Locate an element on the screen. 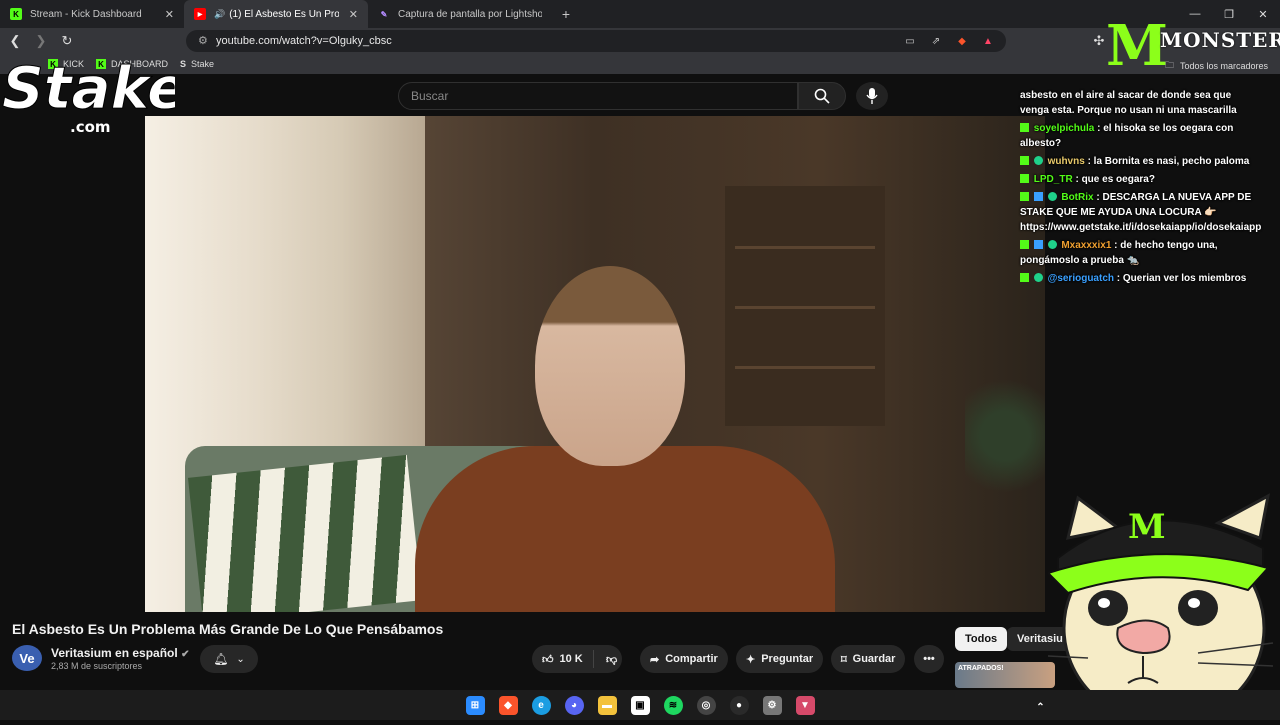 Image resolution: width=1280 pixels, height=725 pixels. chat-text: : que es oegara? is located at coordinates (1115, 179).